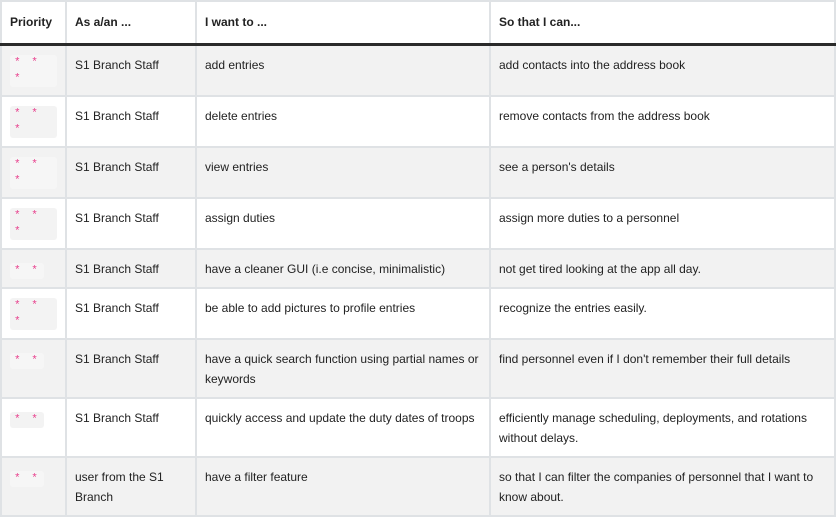 This screenshot has width=839, height=517. I want to click on want-cell: view entries, so click(343, 172).